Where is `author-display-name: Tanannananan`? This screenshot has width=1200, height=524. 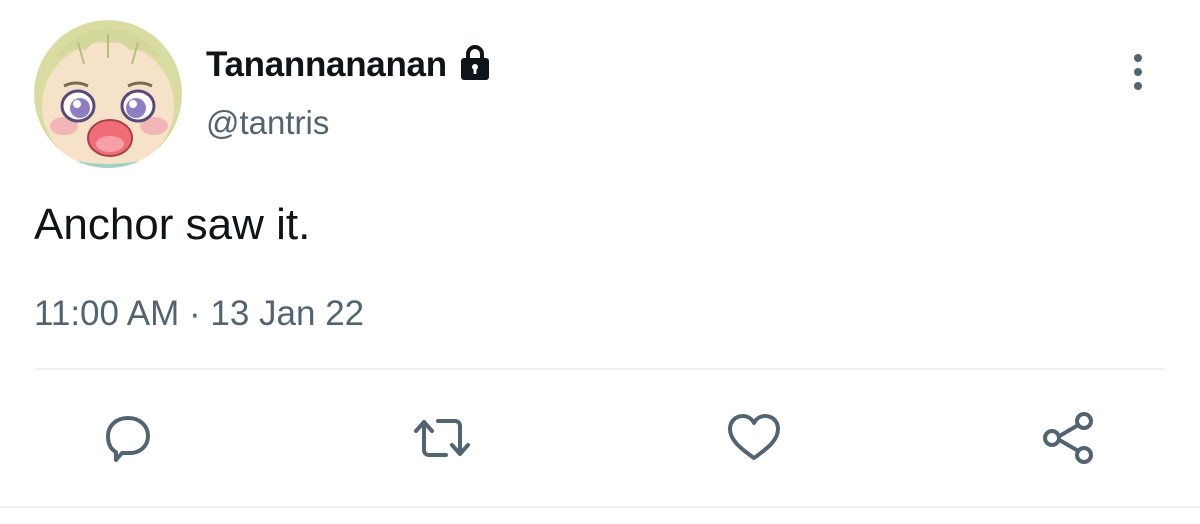
author-display-name: Tanannananan is located at coordinates (326, 64).